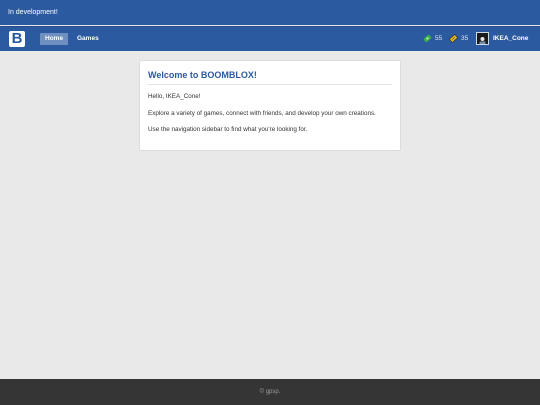  I want to click on cash-balance: 55, so click(432, 39).